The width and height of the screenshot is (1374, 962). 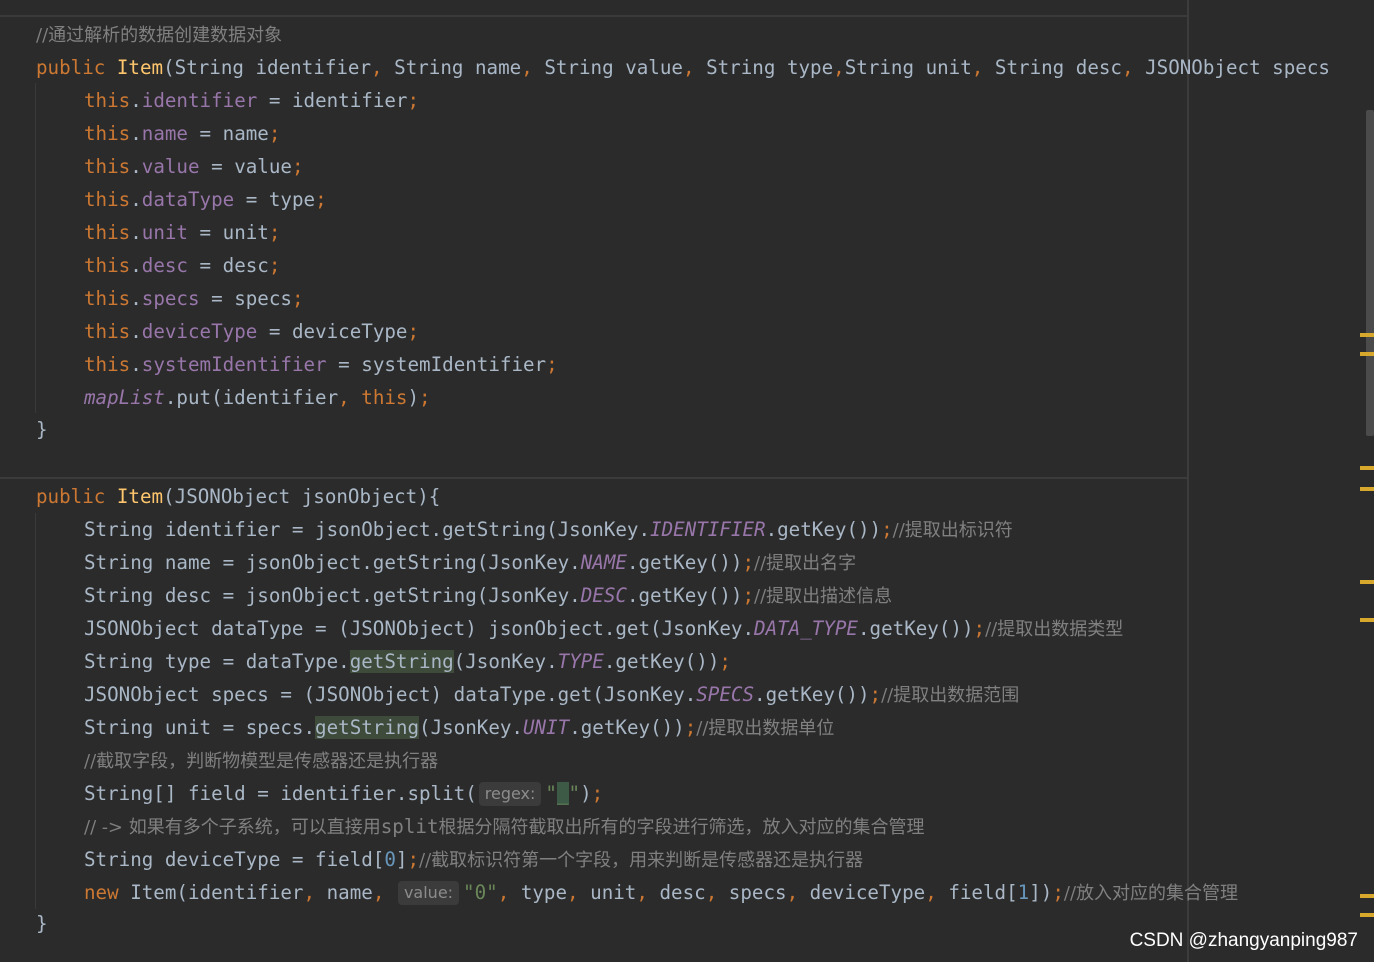 What do you see at coordinates (1052, 67) in the screenshot?
I see `code-token: String desc` at bounding box center [1052, 67].